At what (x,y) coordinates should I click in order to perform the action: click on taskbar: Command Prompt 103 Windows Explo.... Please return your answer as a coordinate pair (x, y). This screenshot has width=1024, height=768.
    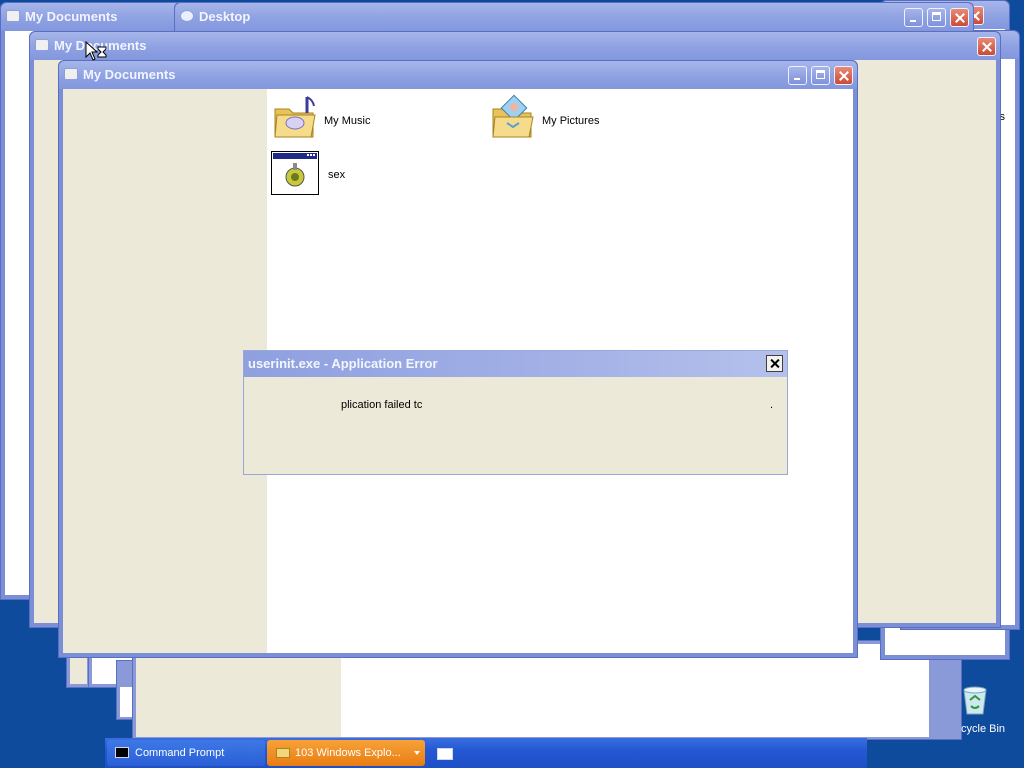
    Looking at the image, I should click on (486, 753).